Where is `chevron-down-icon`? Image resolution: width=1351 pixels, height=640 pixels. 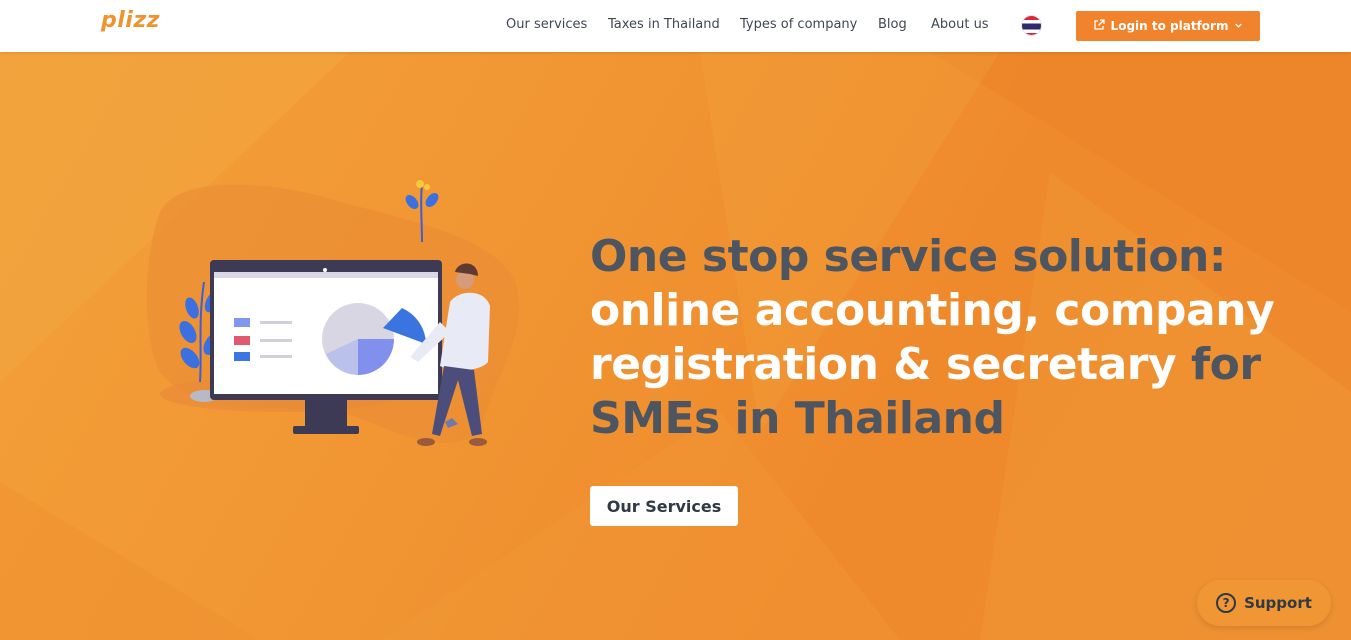 chevron-down-icon is located at coordinates (1238, 26).